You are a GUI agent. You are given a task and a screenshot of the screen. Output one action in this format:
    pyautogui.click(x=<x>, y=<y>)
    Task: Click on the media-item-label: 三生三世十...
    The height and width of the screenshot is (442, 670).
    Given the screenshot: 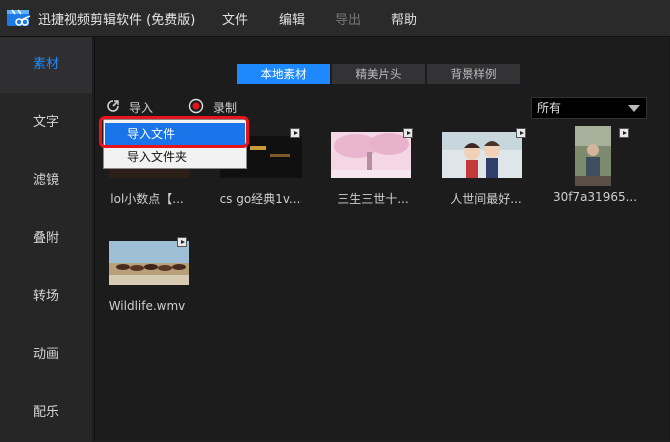 What is the action you would take?
    pyautogui.click(x=373, y=199)
    